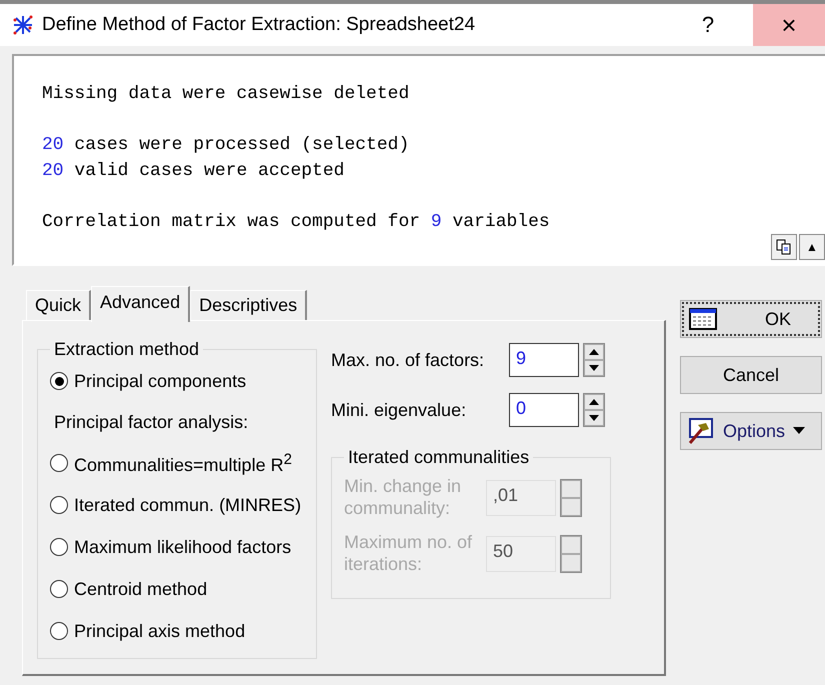  I want to click on number-field: 9, so click(544, 360).